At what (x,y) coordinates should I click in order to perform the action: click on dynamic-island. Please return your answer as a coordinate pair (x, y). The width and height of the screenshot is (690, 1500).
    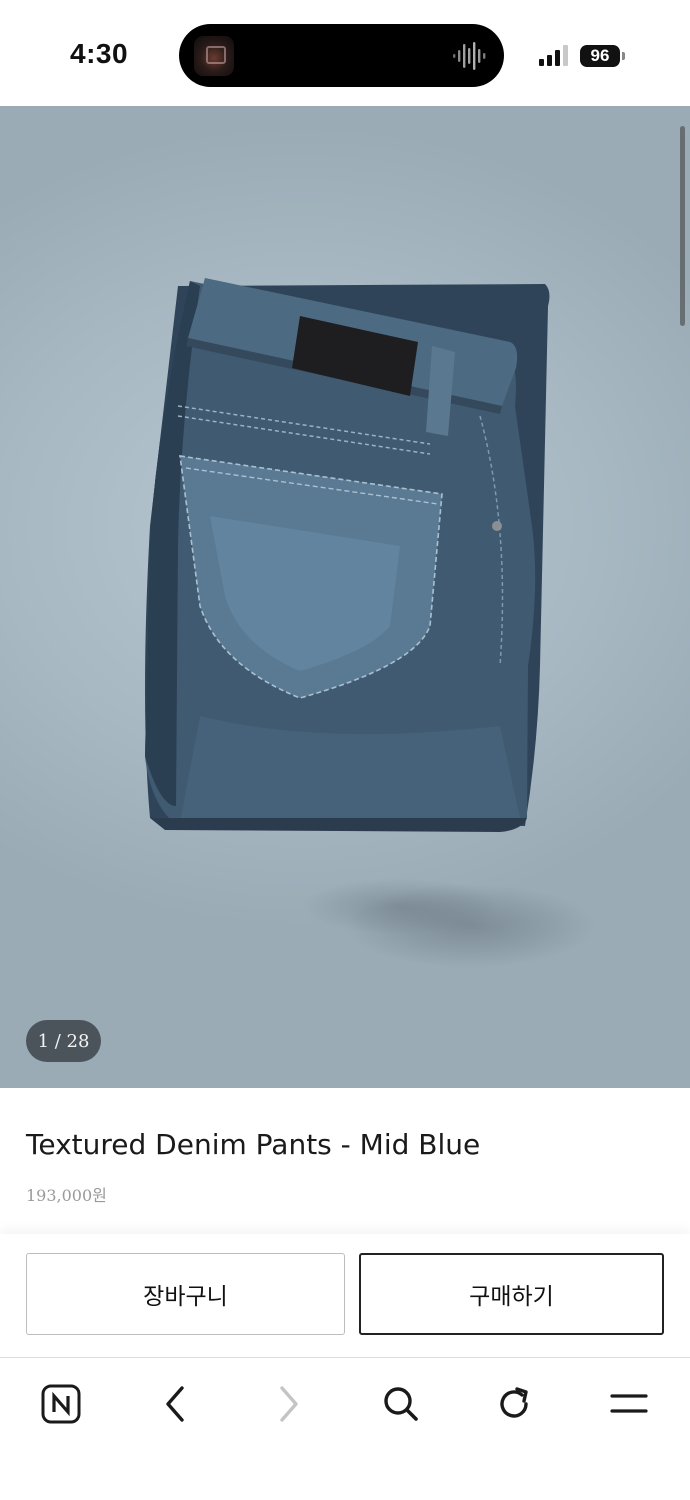
    Looking at the image, I should click on (341, 55).